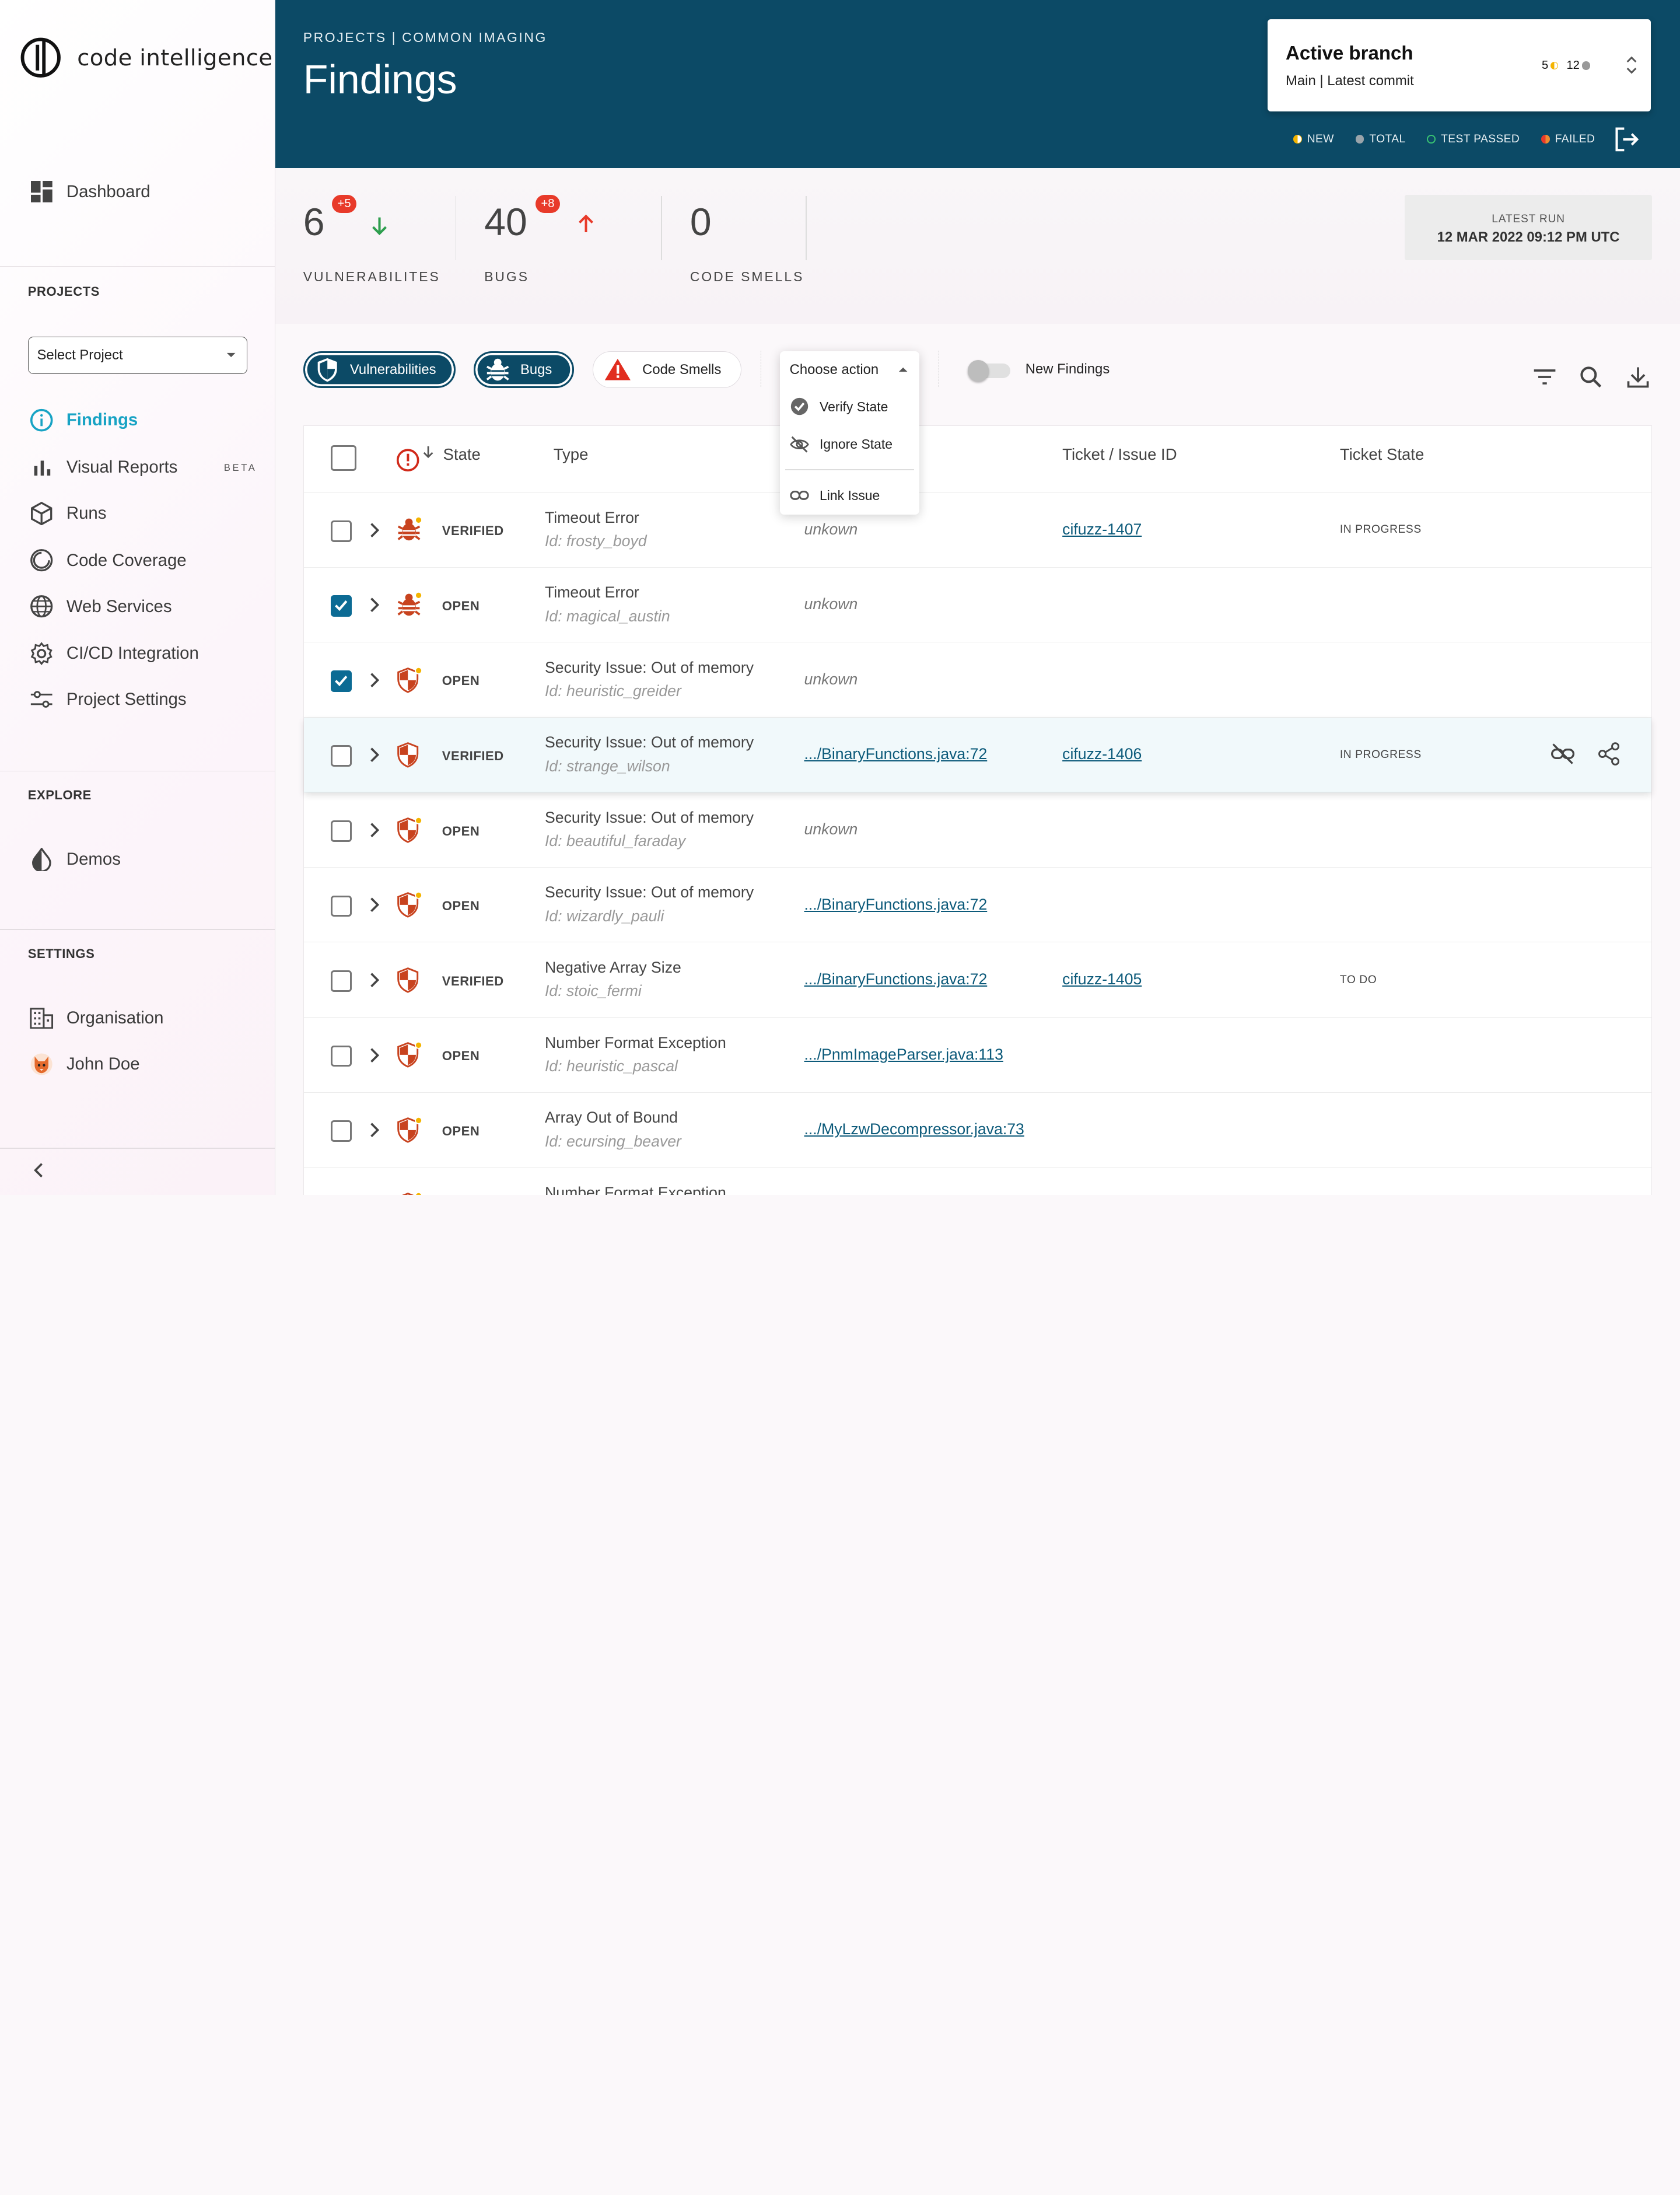  Describe the element at coordinates (539, 239) in the screenshot. I see `stat-bugs: 40 +8 BUGS` at that location.